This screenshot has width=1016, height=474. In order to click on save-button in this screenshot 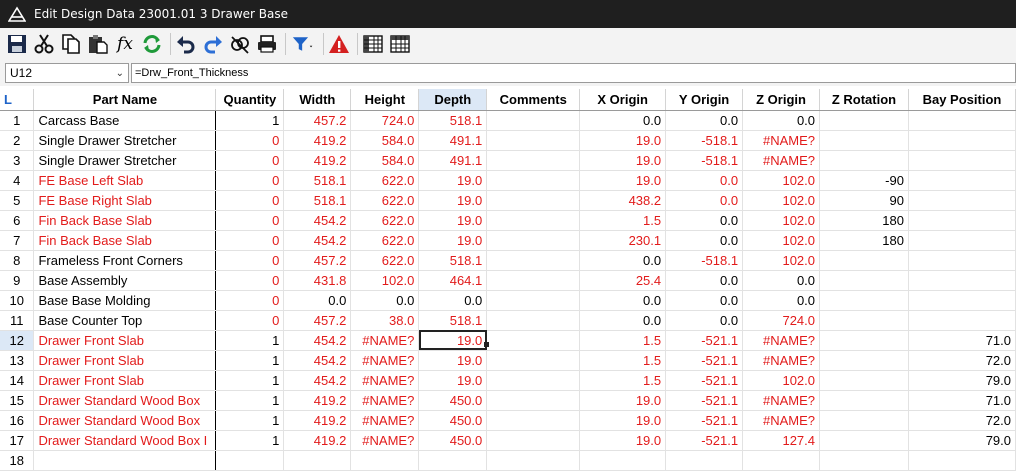, I will do `click(17, 44)`.